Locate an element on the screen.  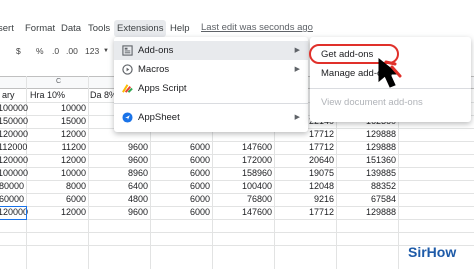
menu-divider is located at coordinates (211, 103).